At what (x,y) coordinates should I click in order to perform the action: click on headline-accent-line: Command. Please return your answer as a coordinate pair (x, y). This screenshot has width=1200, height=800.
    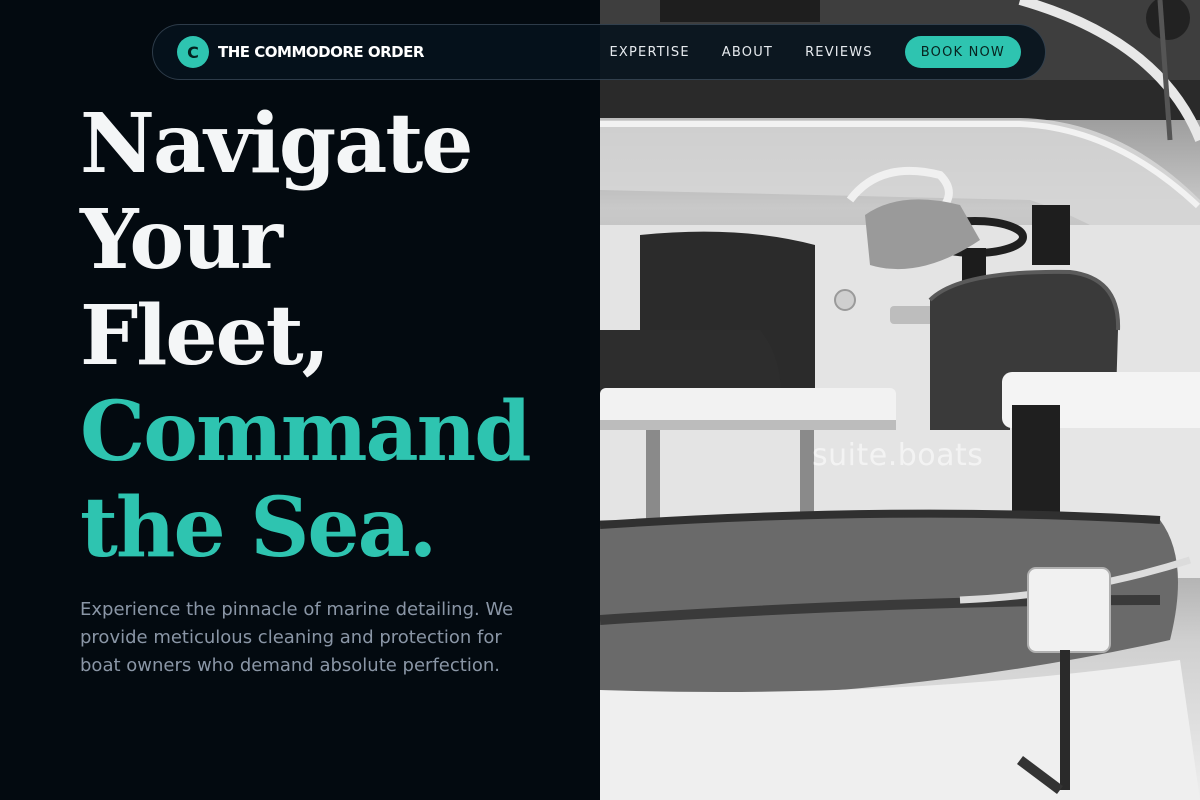
    Looking at the image, I should click on (306, 432).